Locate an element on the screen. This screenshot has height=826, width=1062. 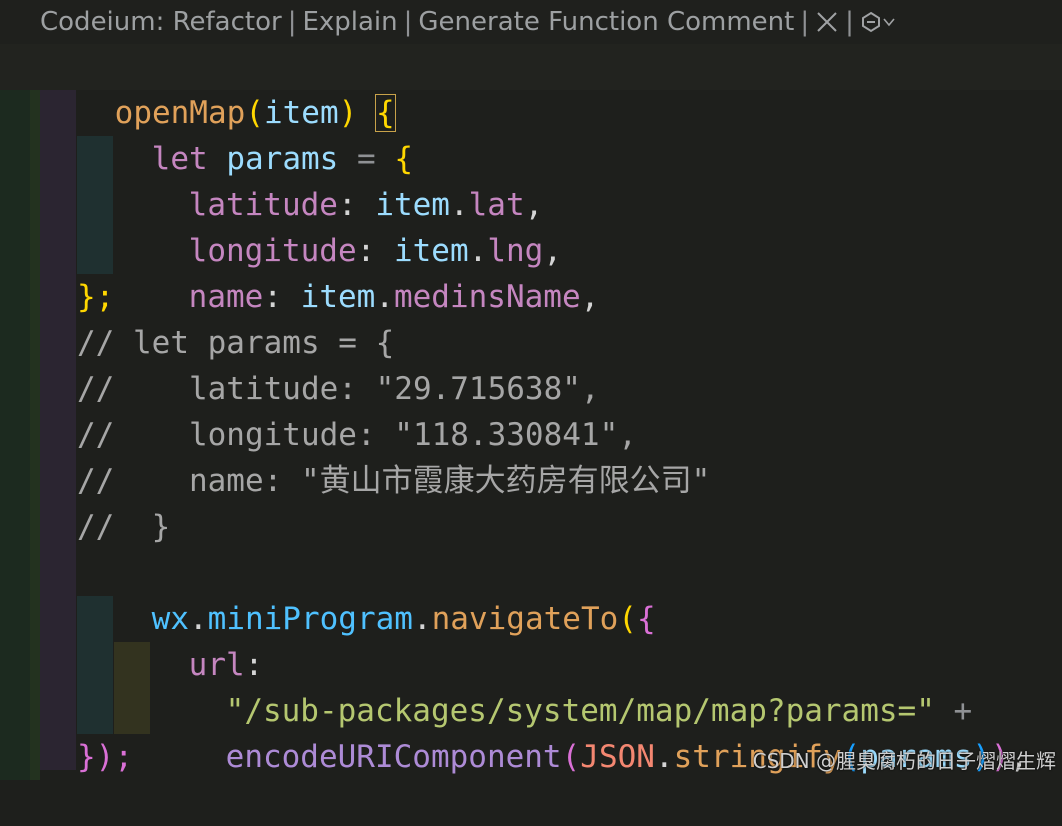
code-line: "/sub-packages/system/map/map?params=" + is located at coordinates (531, 685).